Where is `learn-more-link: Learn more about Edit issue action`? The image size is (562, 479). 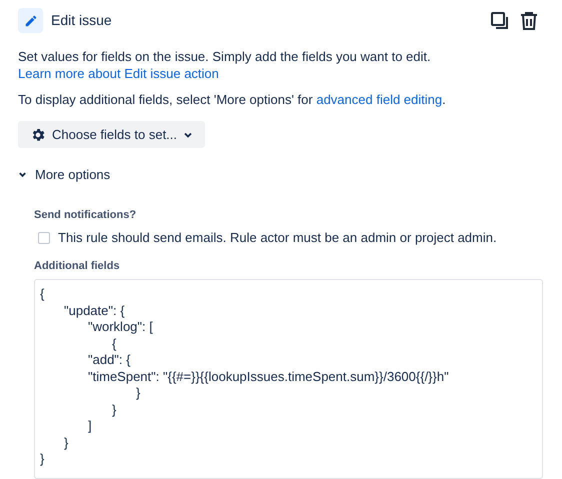
learn-more-link: Learn more about Edit issue action is located at coordinates (118, 73).